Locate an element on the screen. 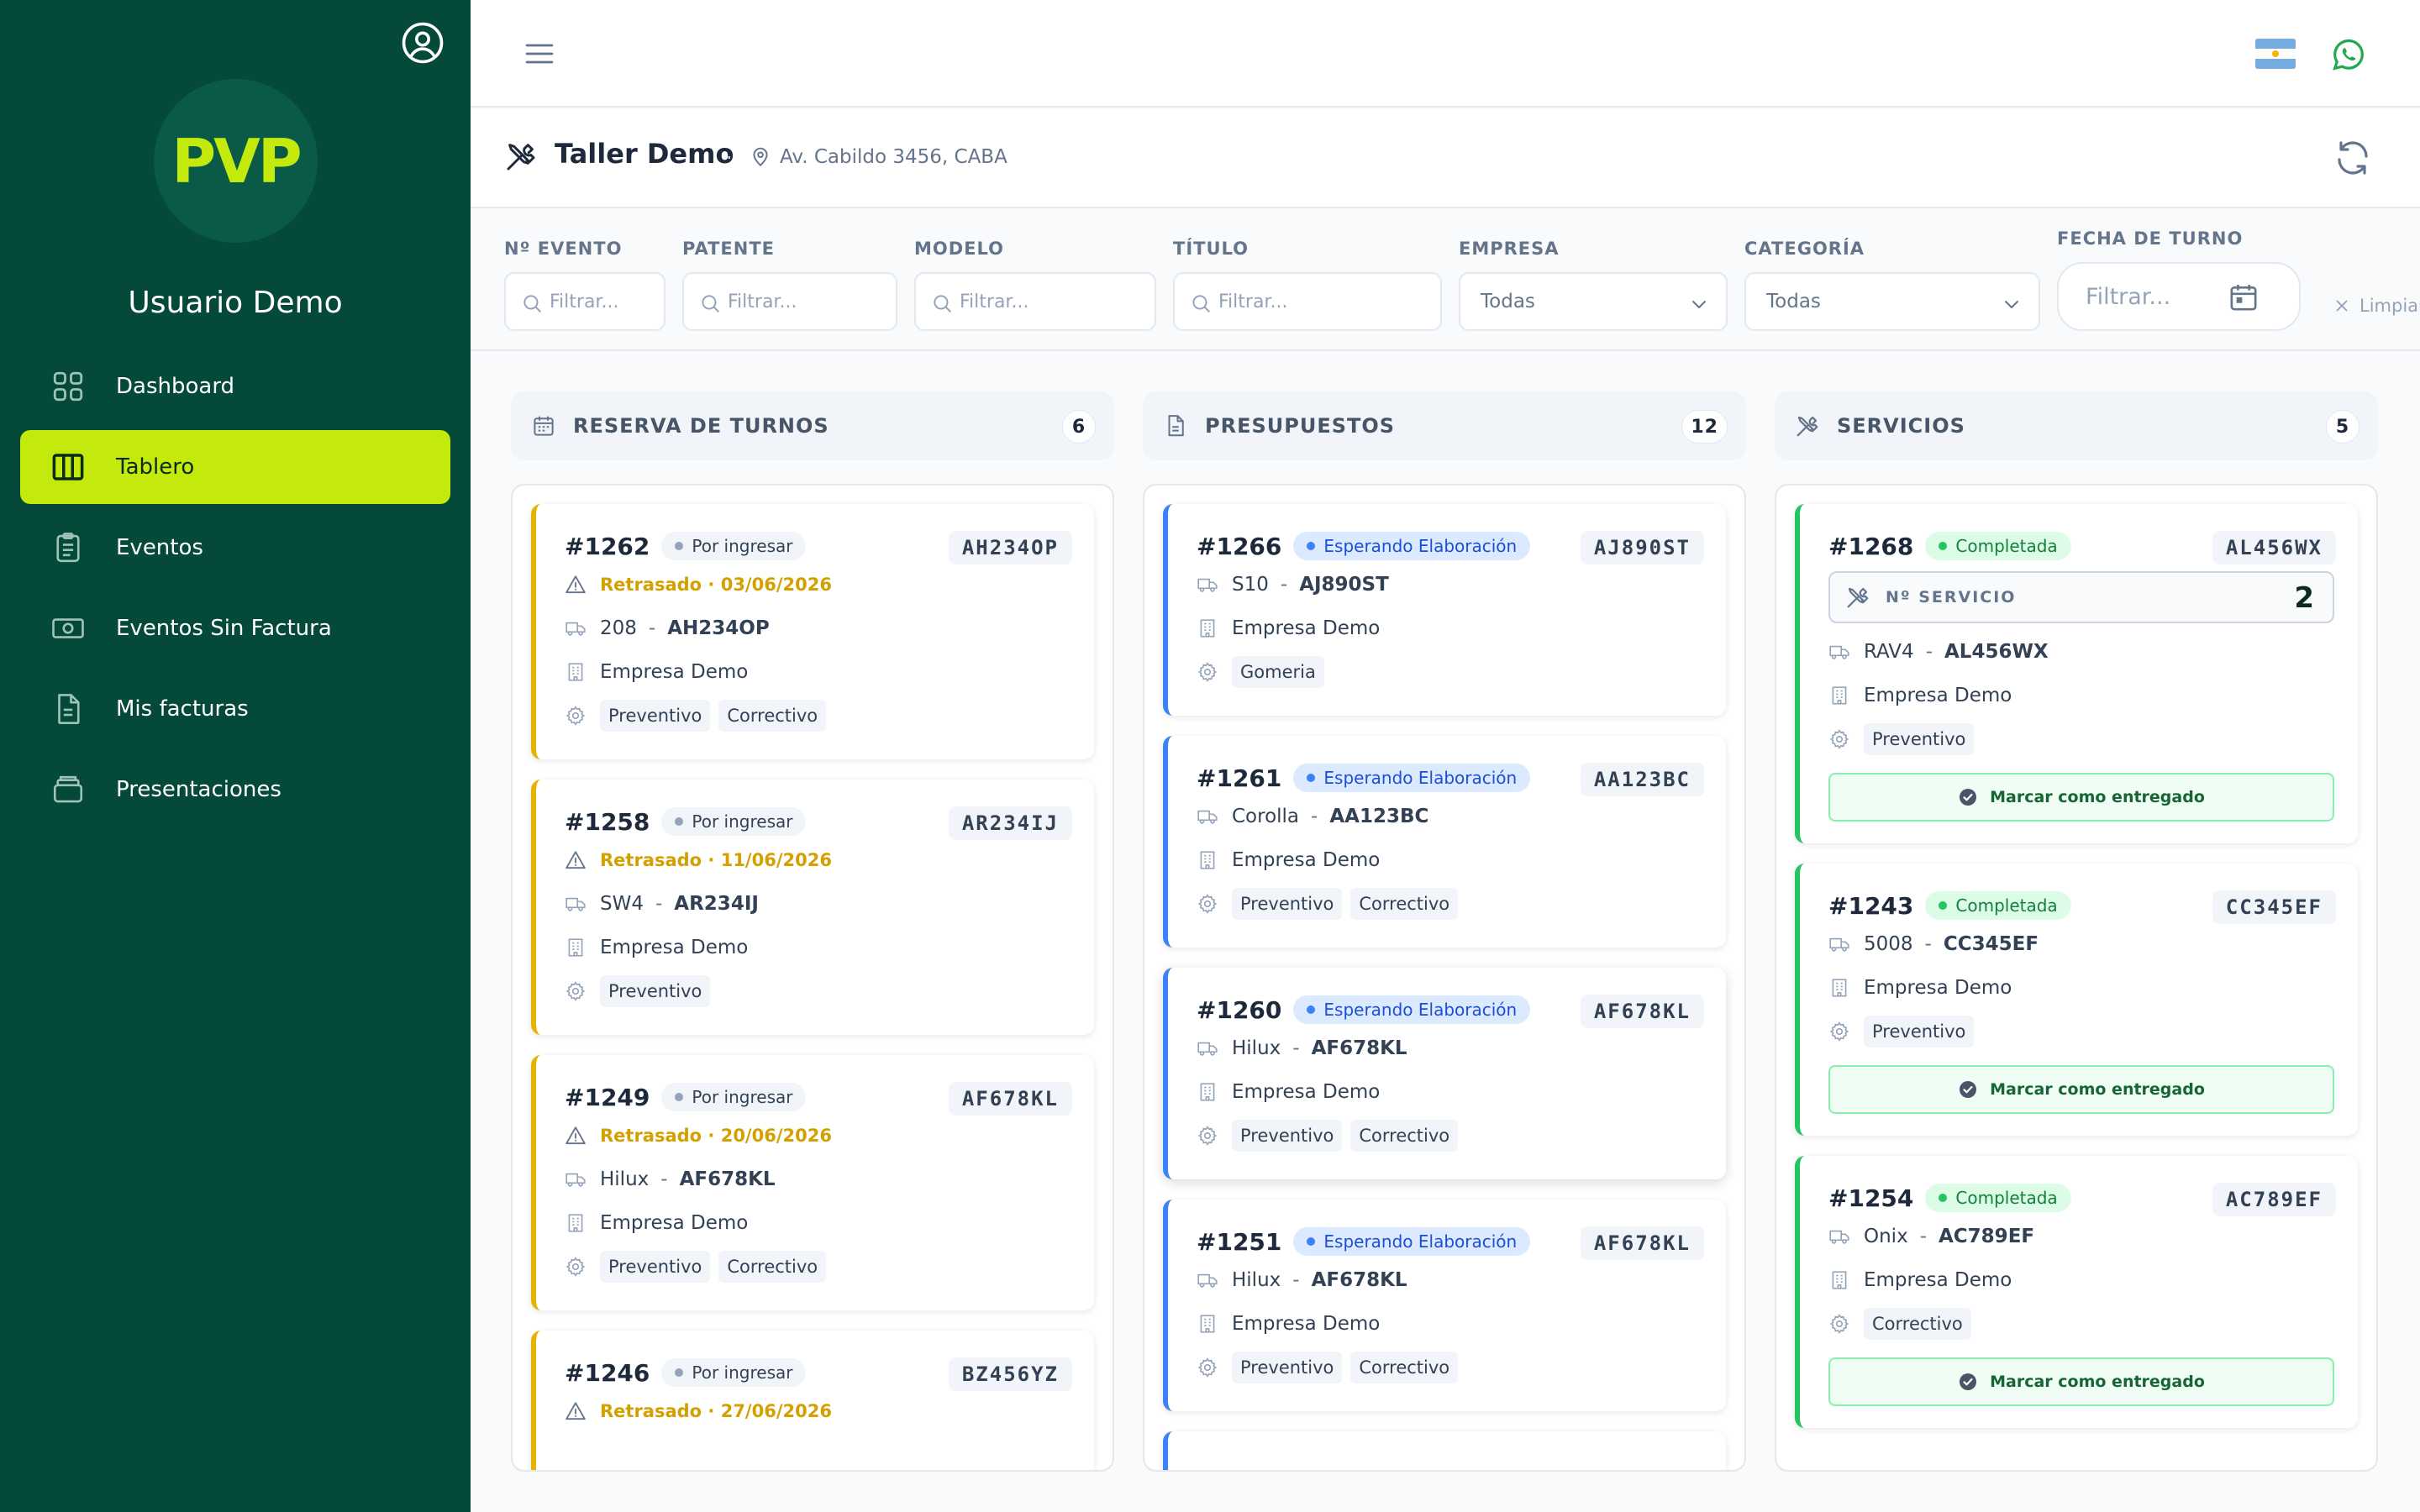  filter-categoria-select: Todas is located at coordinates (1892, 301).